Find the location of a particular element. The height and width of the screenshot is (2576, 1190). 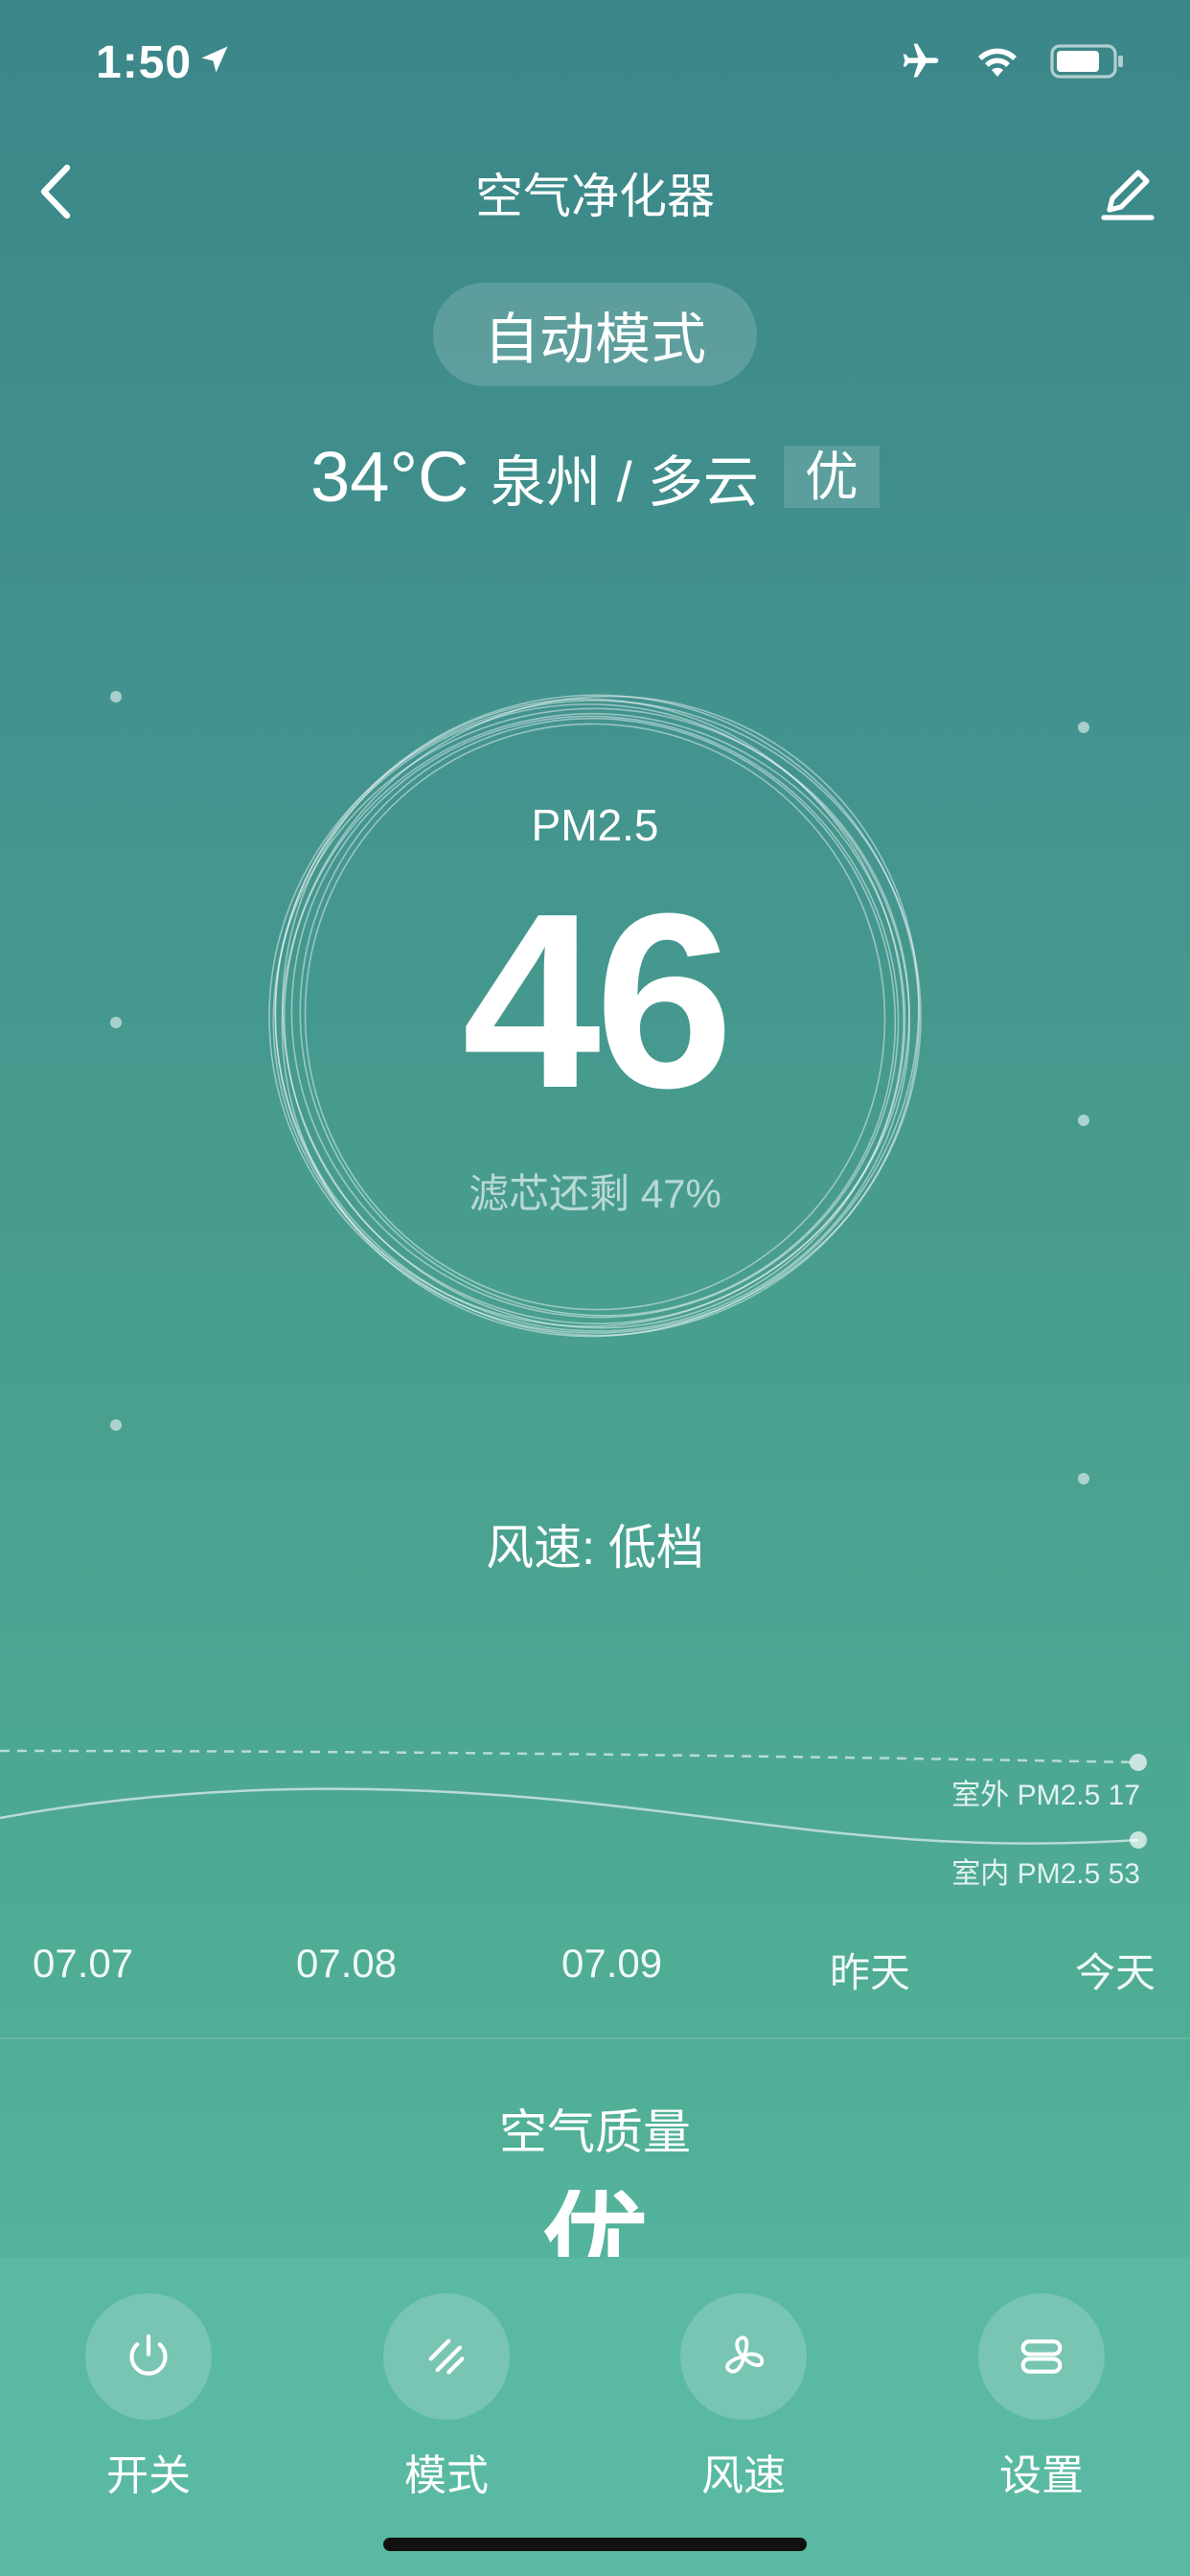

date-axis: 07.07 07.08 07.09 昨天 今天 is located at coordinates (595, 1969).